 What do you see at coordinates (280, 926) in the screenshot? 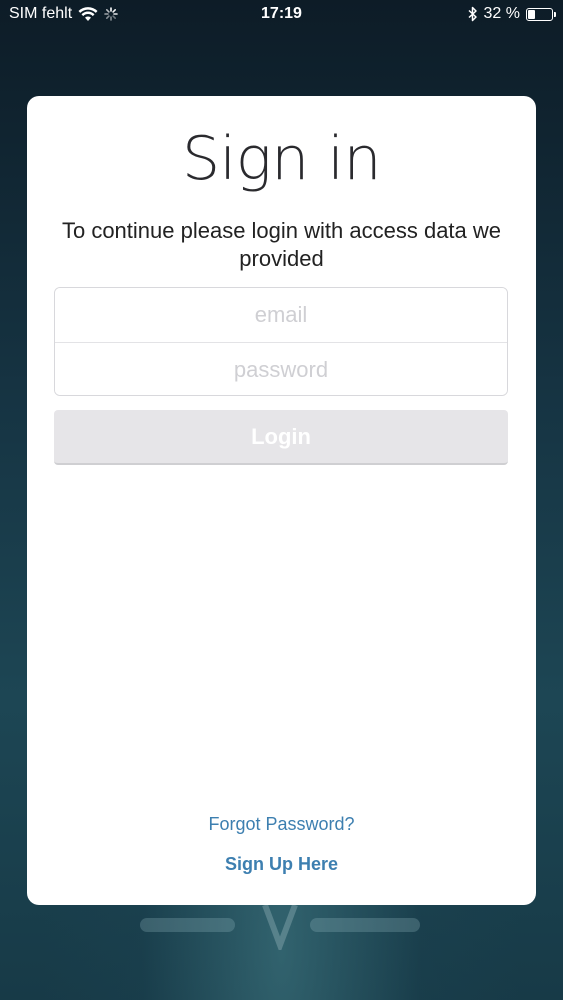
I see `background-logo-icon` at bounding box center [280, 926].